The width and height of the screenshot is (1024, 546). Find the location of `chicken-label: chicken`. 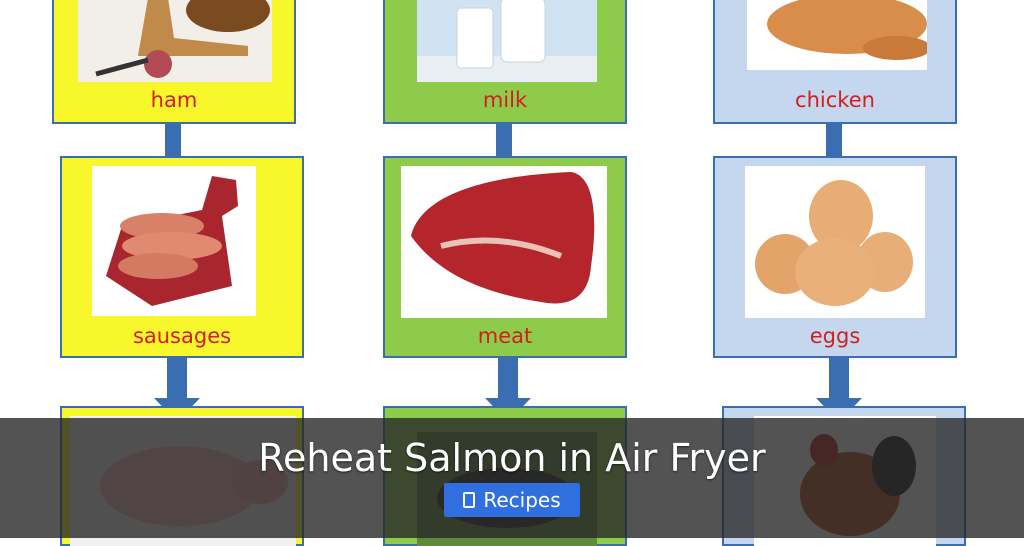

chicken-label: chicken is located at coordinates (835, 100).